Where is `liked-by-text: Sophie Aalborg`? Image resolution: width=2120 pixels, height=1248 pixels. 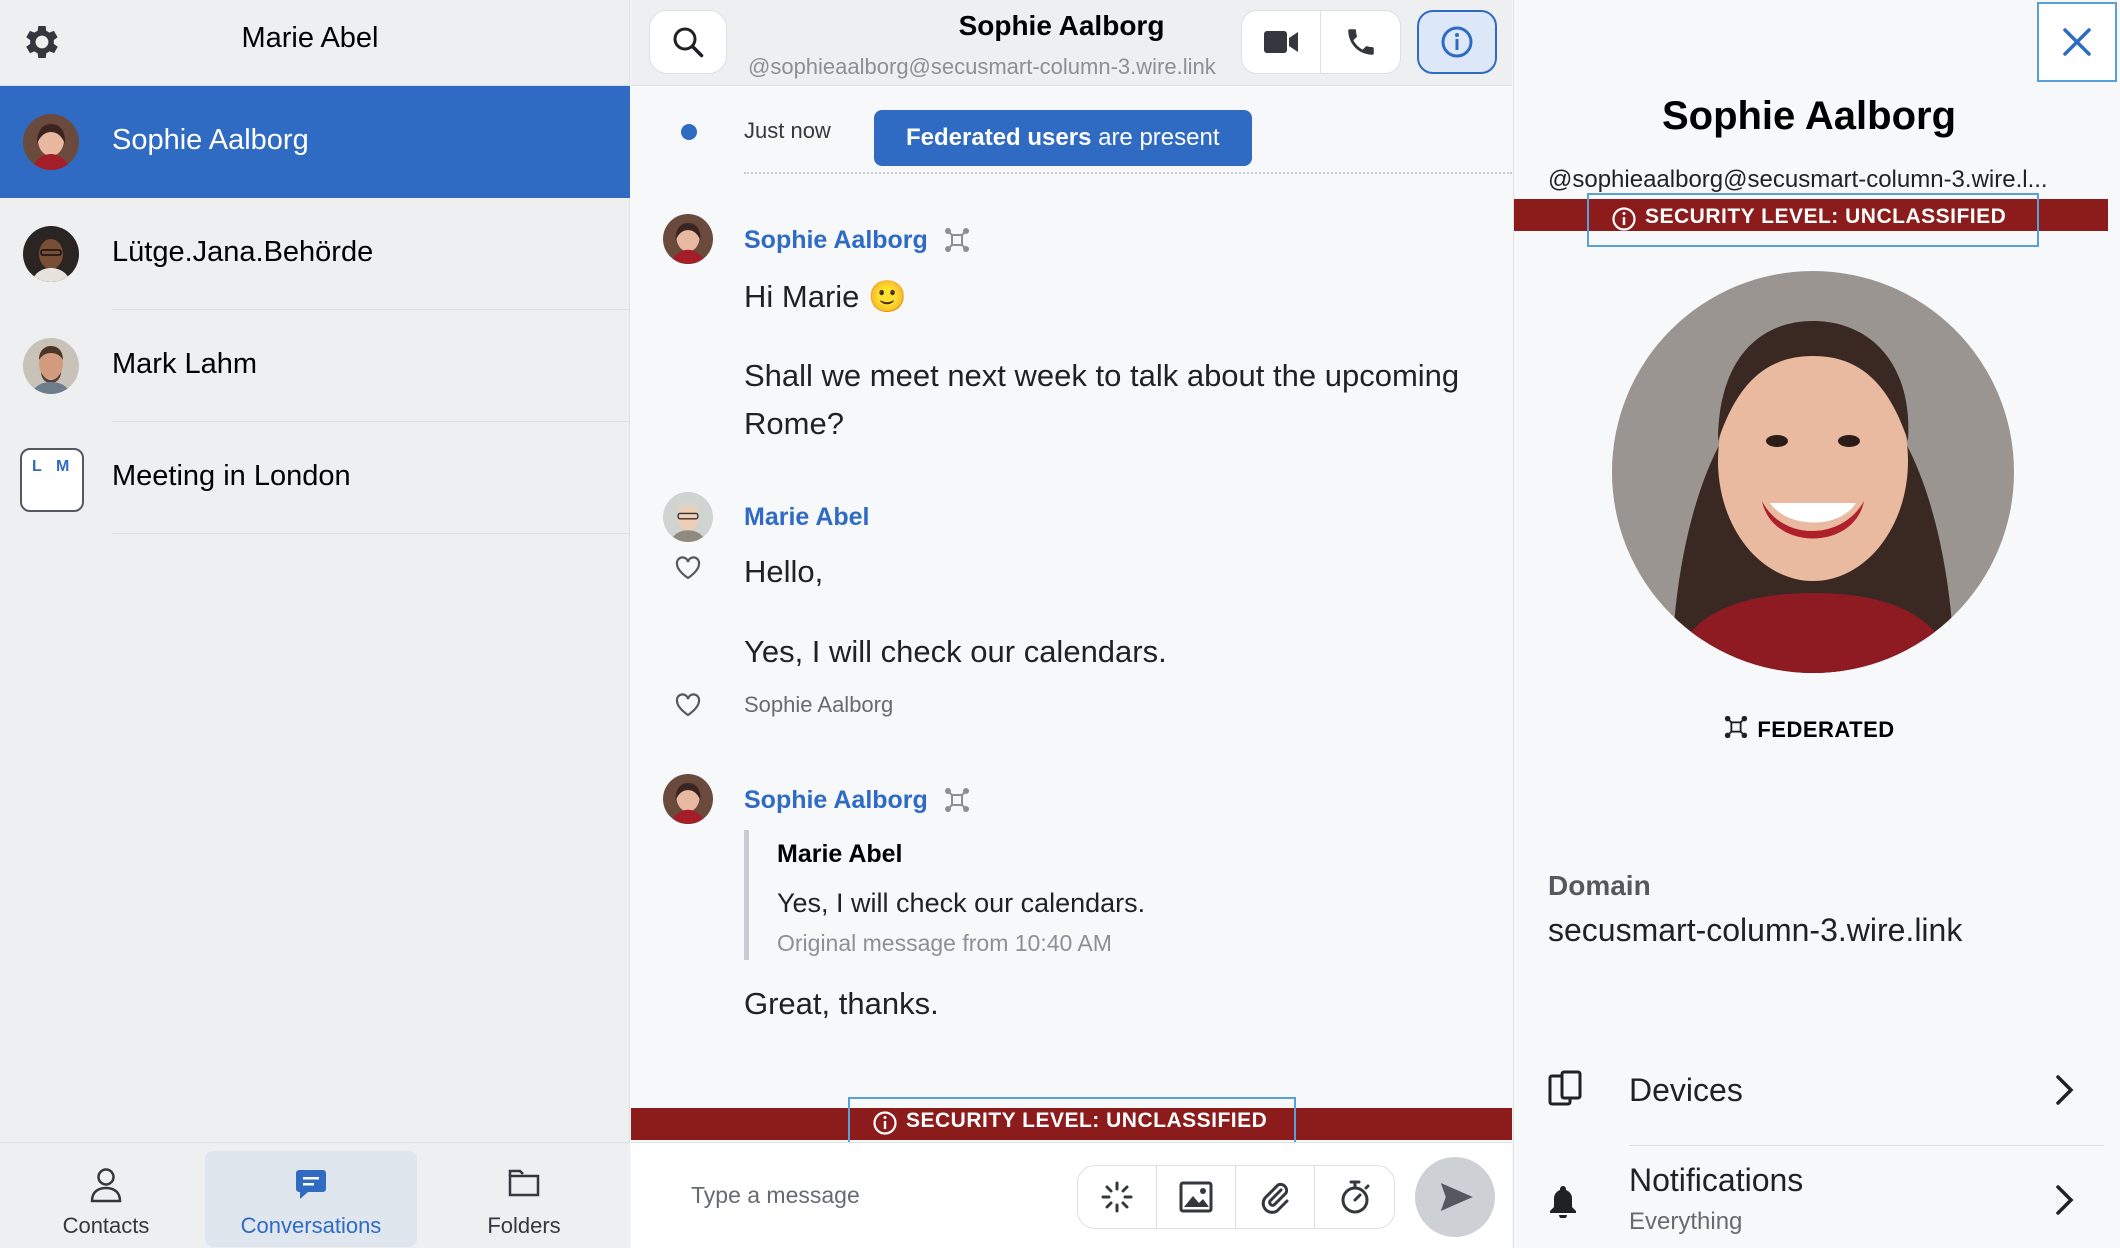
liked-by-text: Sophie Aalborg is located at coordinates (818, 705).